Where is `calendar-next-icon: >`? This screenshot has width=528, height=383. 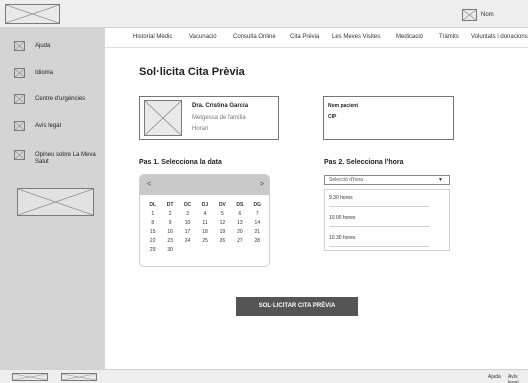
calendar-next-icon: > is located at coordinates (262, 184).